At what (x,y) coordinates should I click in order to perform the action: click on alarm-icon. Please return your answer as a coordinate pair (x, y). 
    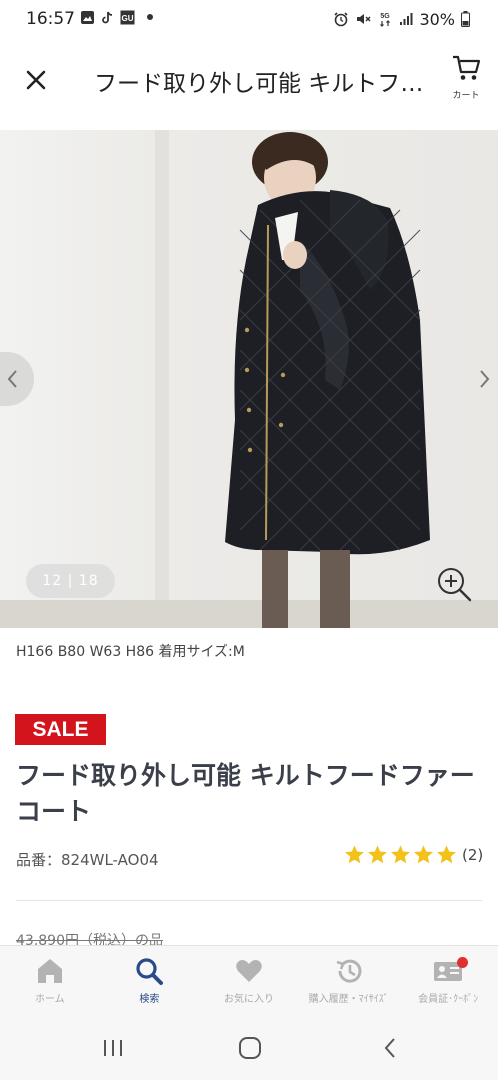
    Looking at the image, I should click on (341, 19).